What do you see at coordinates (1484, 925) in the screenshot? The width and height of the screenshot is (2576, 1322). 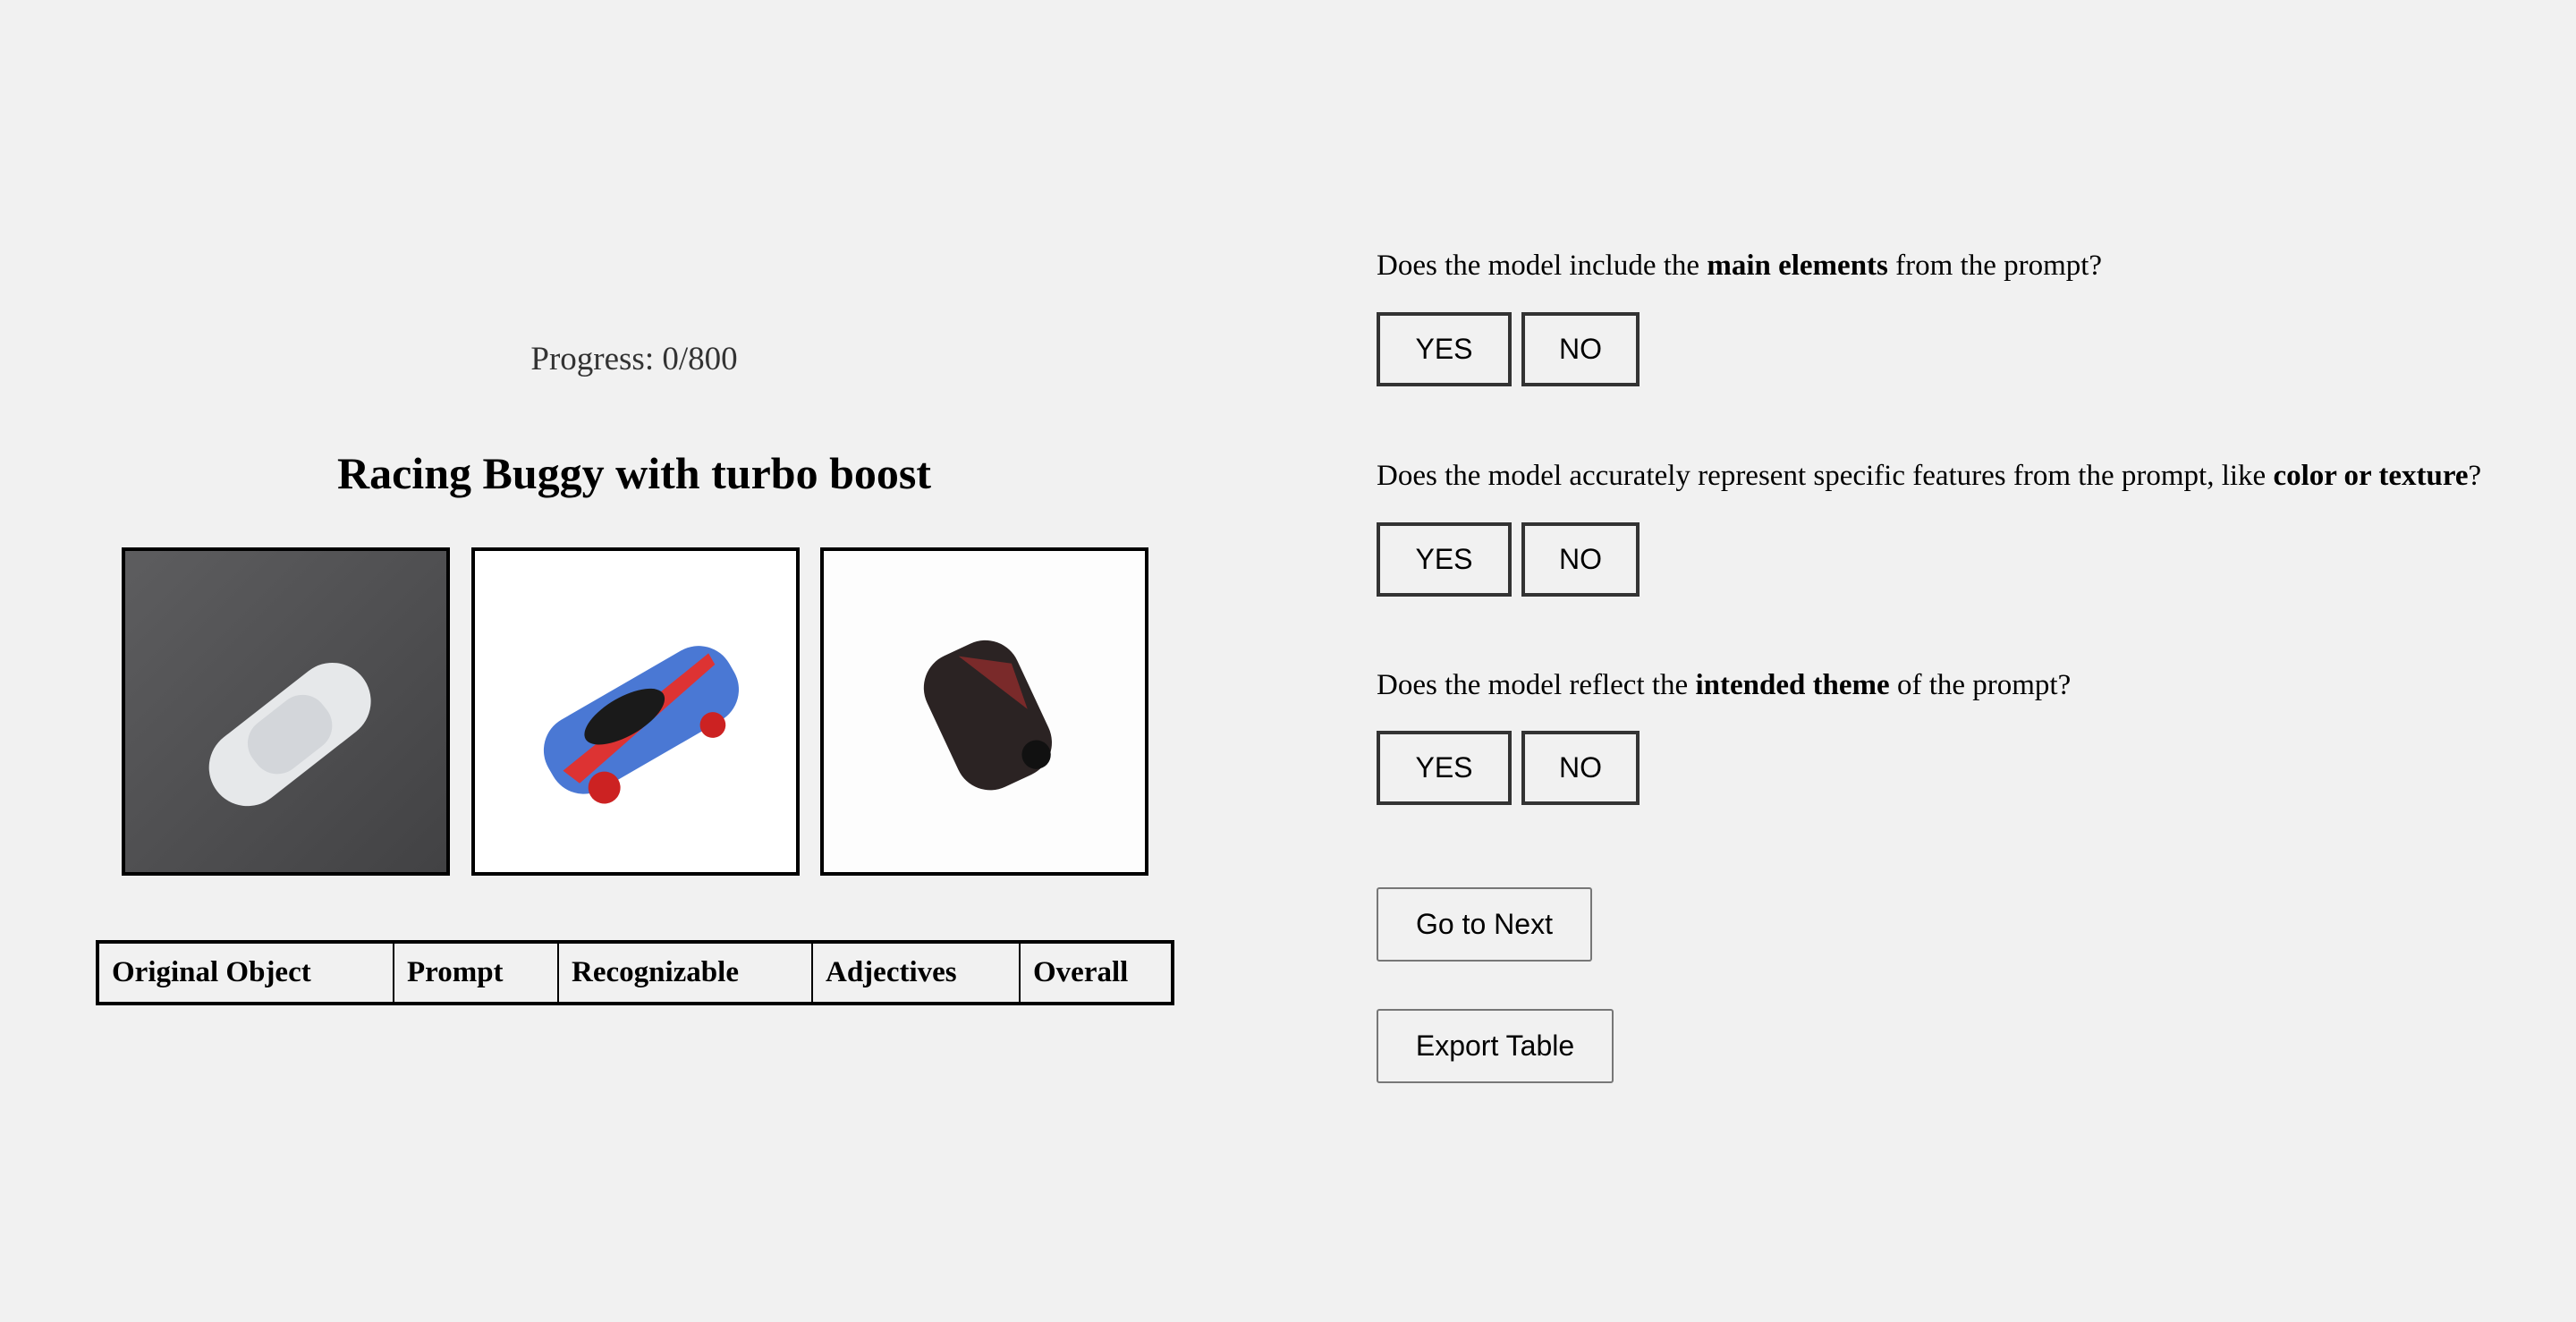 I see `go-to-next-button: Go to Next` at bounding box center [1484, 925].